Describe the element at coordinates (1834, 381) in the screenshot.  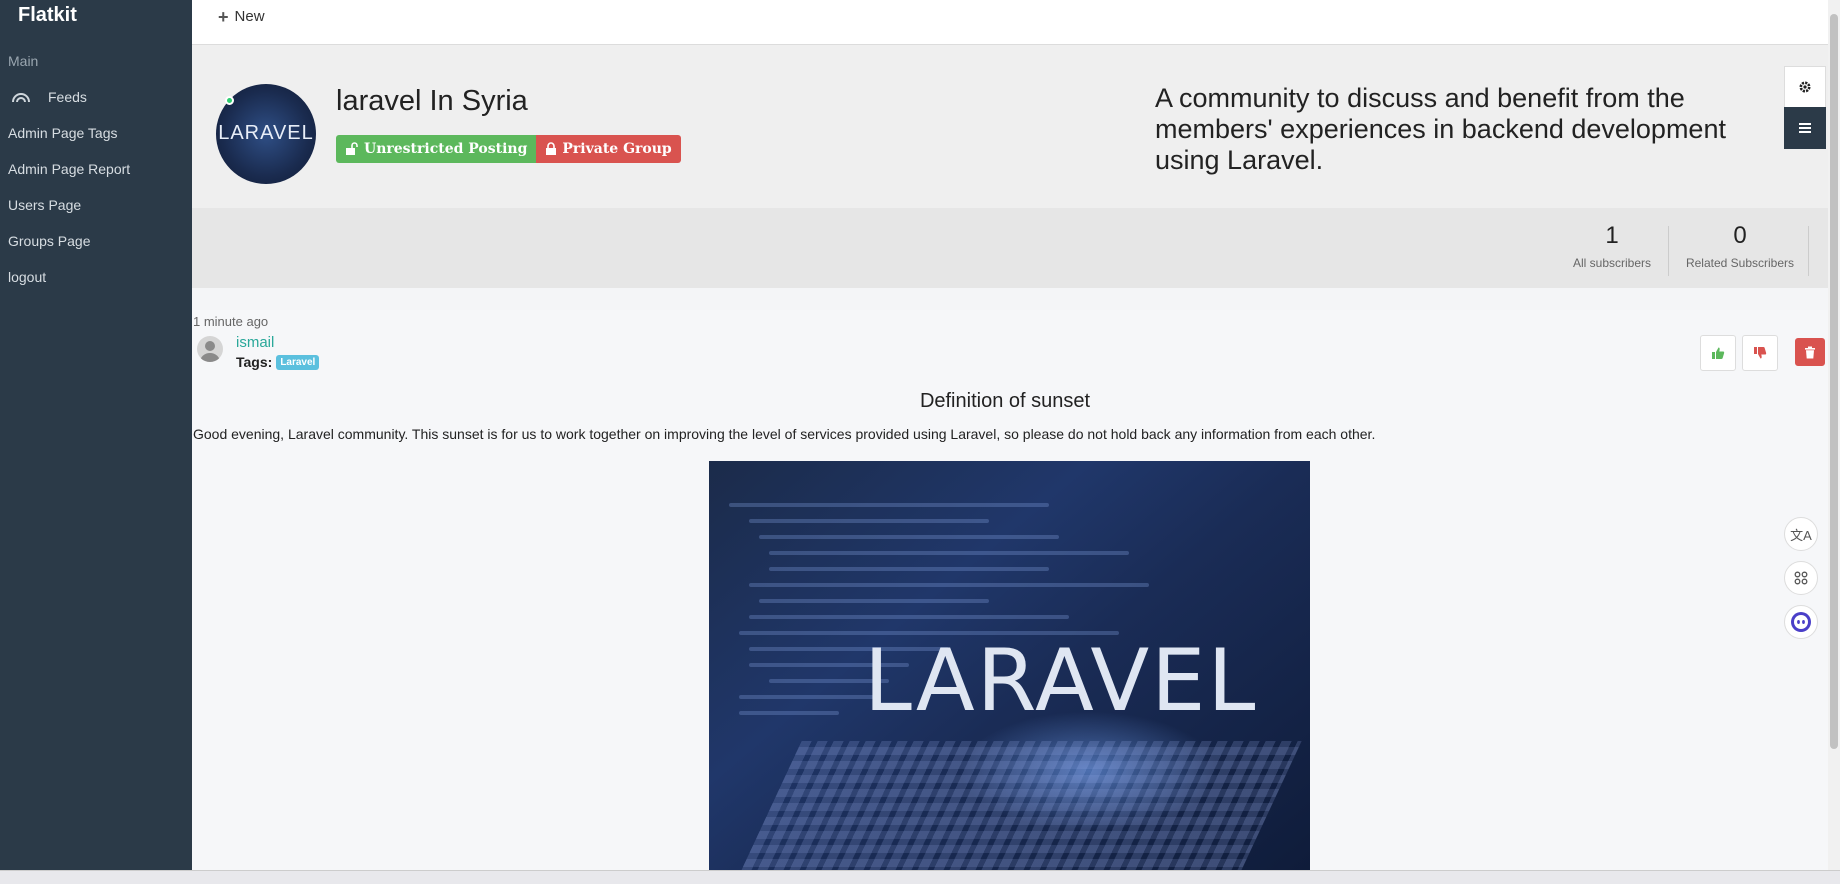
I see `scrollbar-thumb` at that location.